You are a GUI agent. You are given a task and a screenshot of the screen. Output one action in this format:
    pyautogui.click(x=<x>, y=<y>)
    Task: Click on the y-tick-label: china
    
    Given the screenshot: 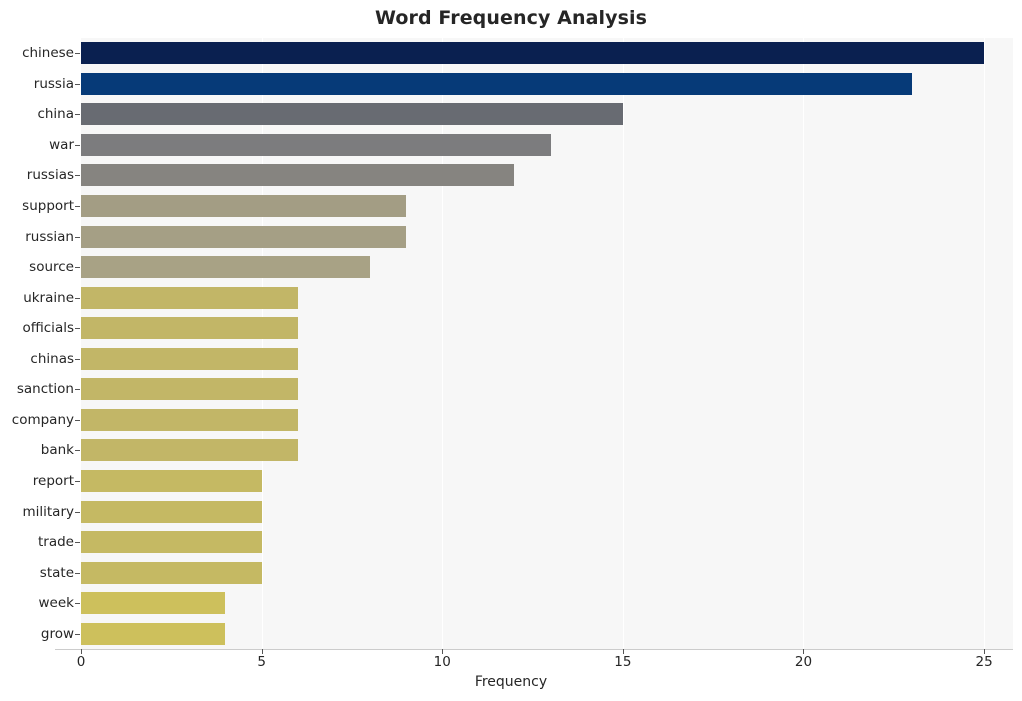 What is the action you would take?
    pyautogui.click(x=55, y=114)
    